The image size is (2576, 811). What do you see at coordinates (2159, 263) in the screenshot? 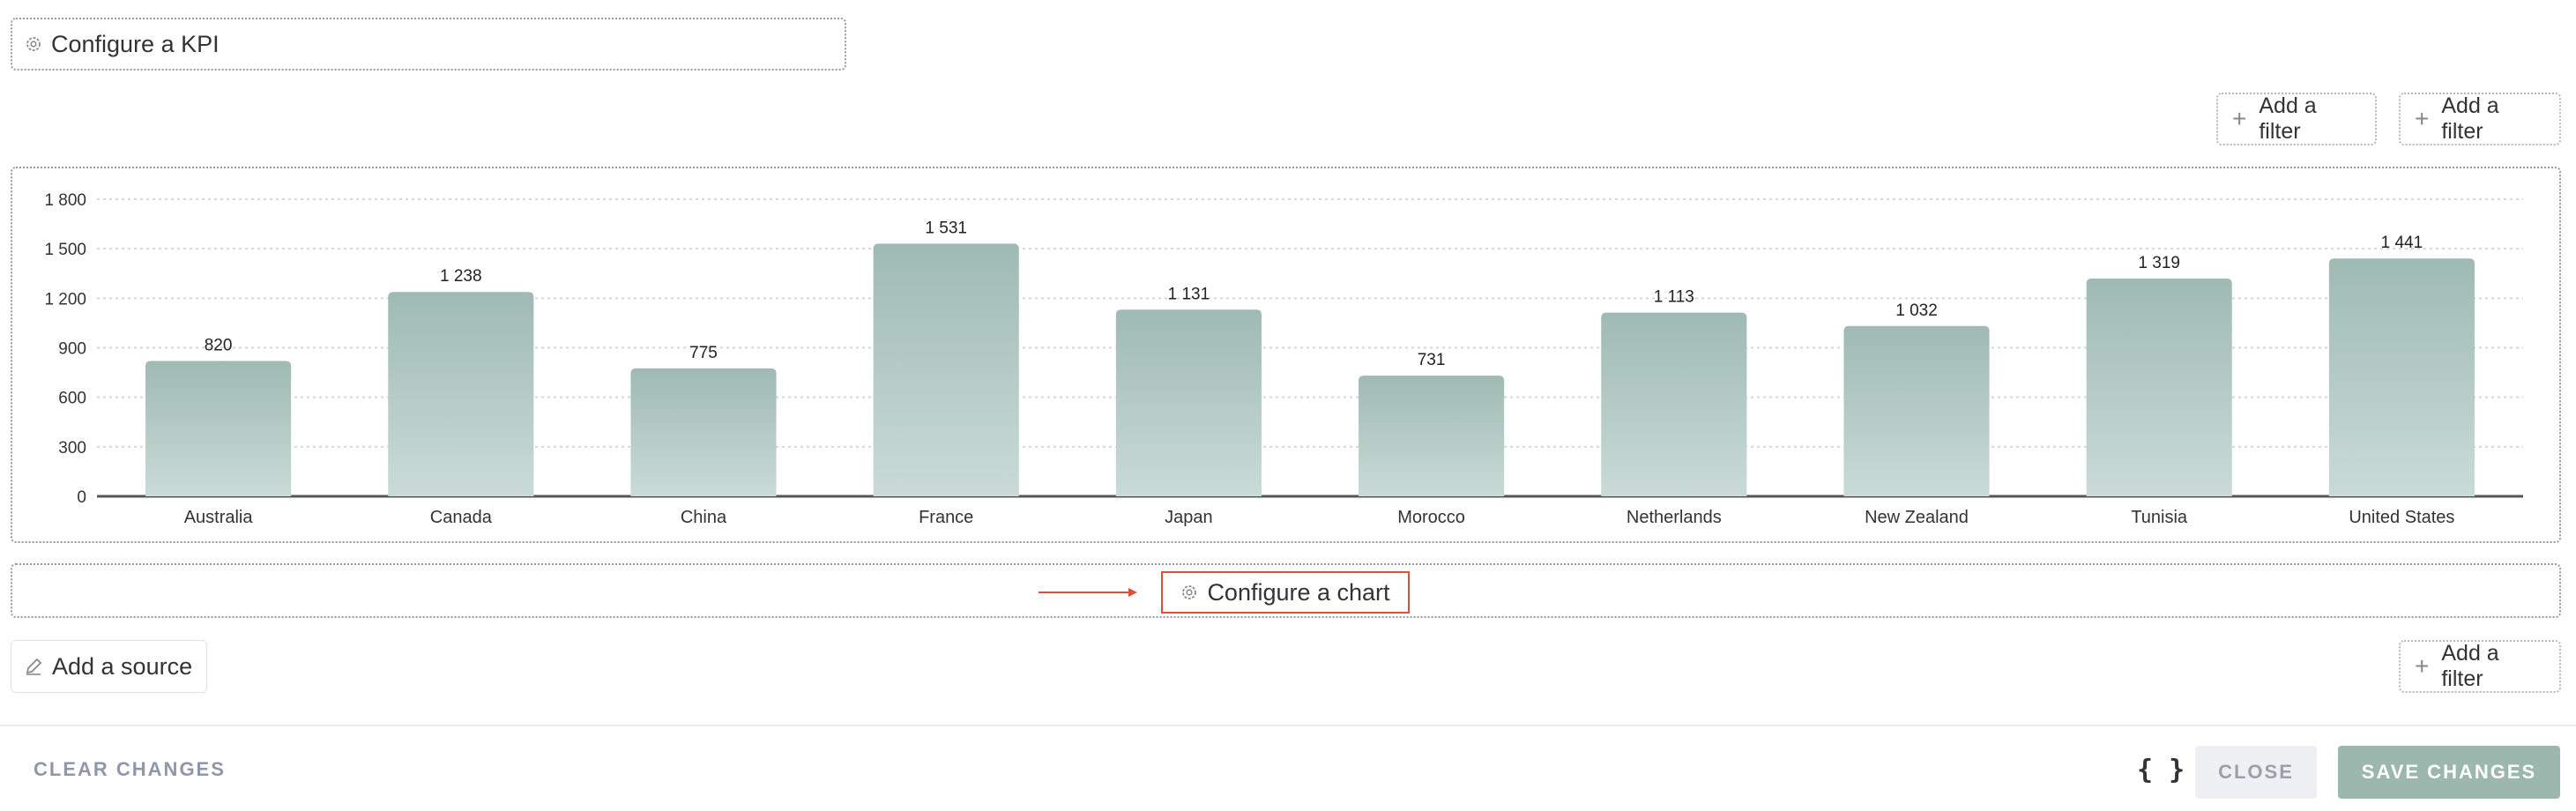
I see `bar-value-label: 1 319` at bounding box center [2159, 263].